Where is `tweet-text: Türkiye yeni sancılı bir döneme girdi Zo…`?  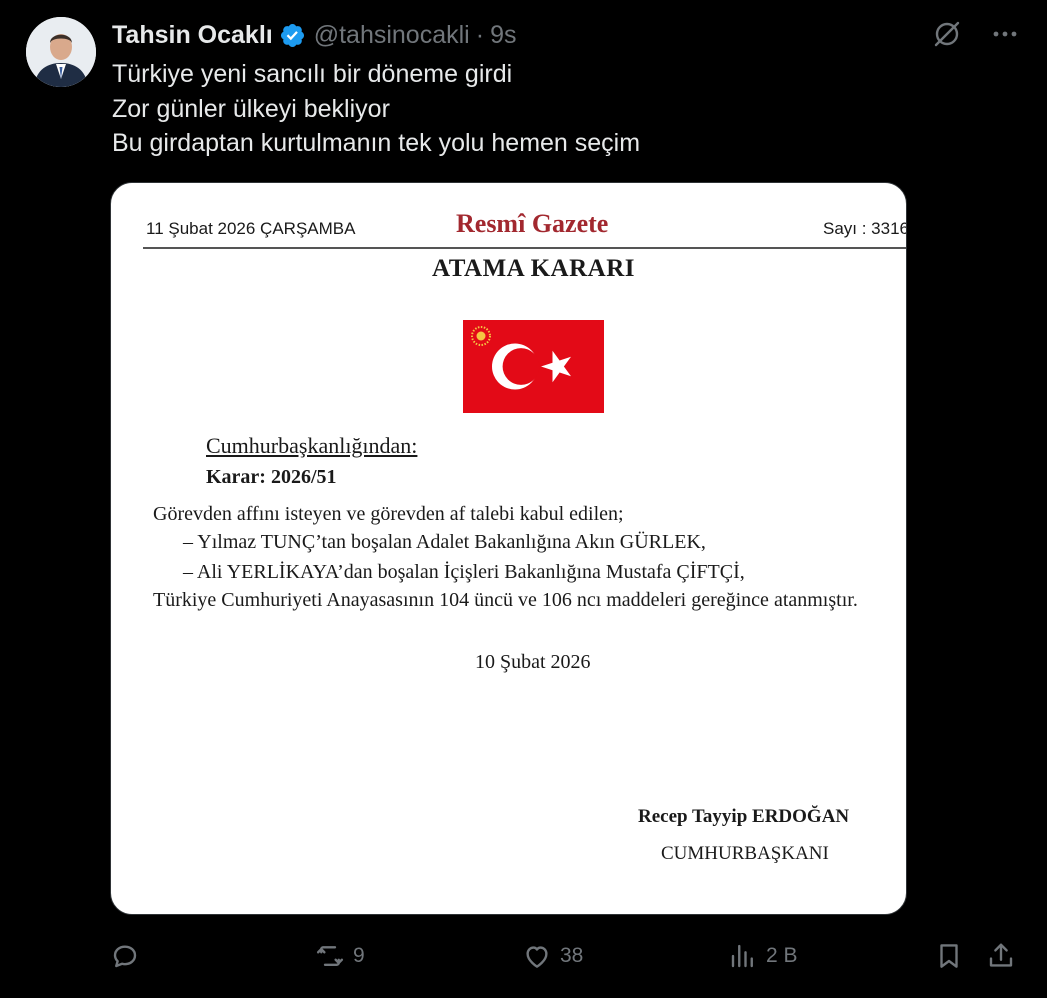 tweet-text: Türkiye yeni sancılı bir döneme girdi Zo… is located at coordinates (376, 109).